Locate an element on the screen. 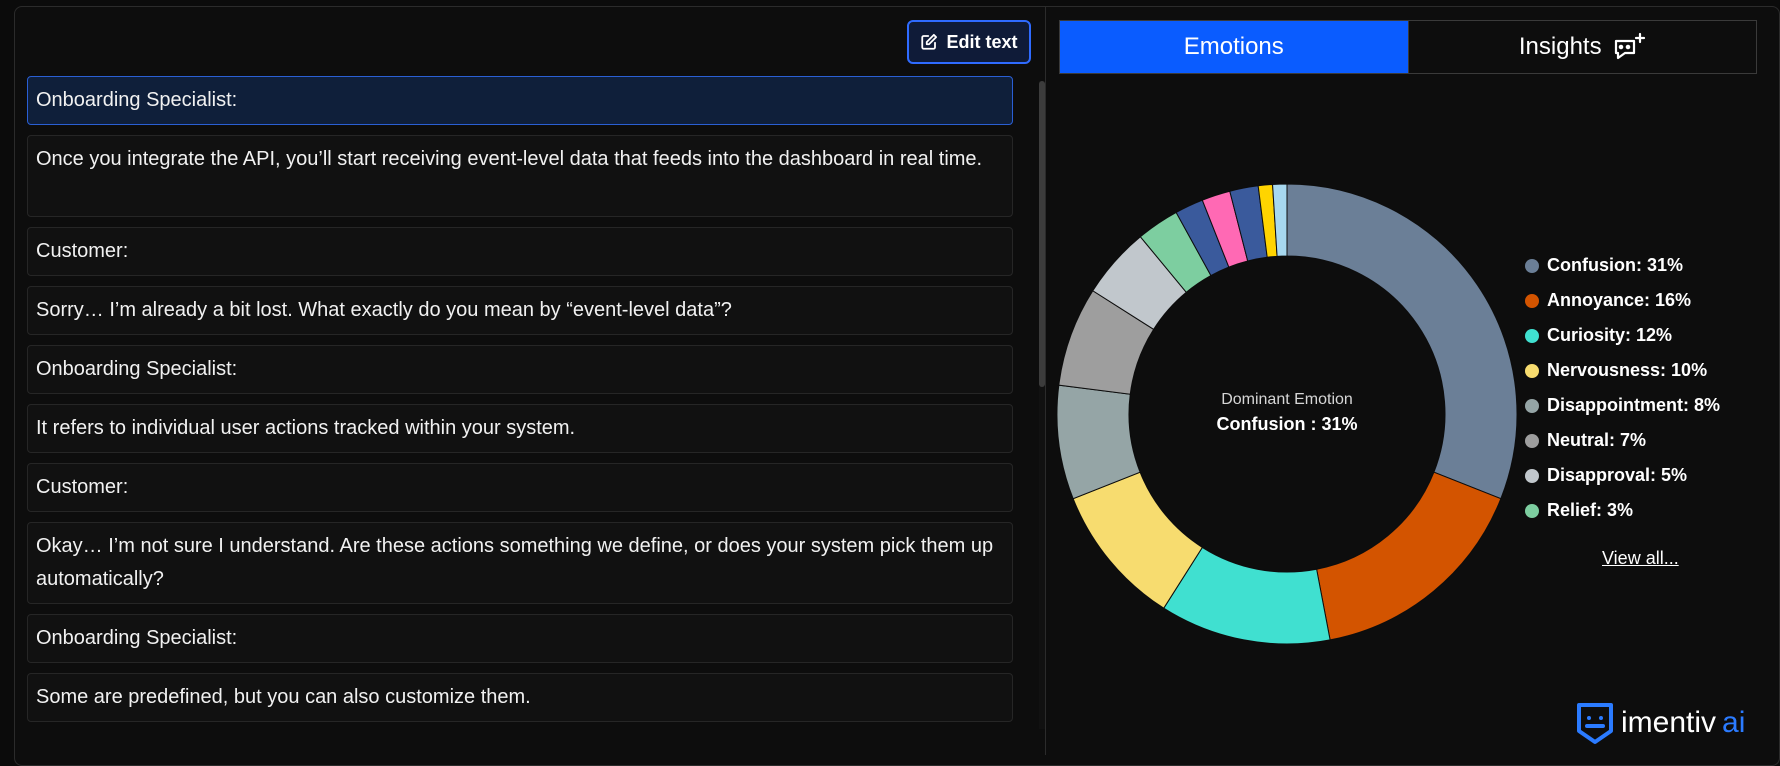  legend-item: Confusion: 31% is located at coordinates (1635, 265).